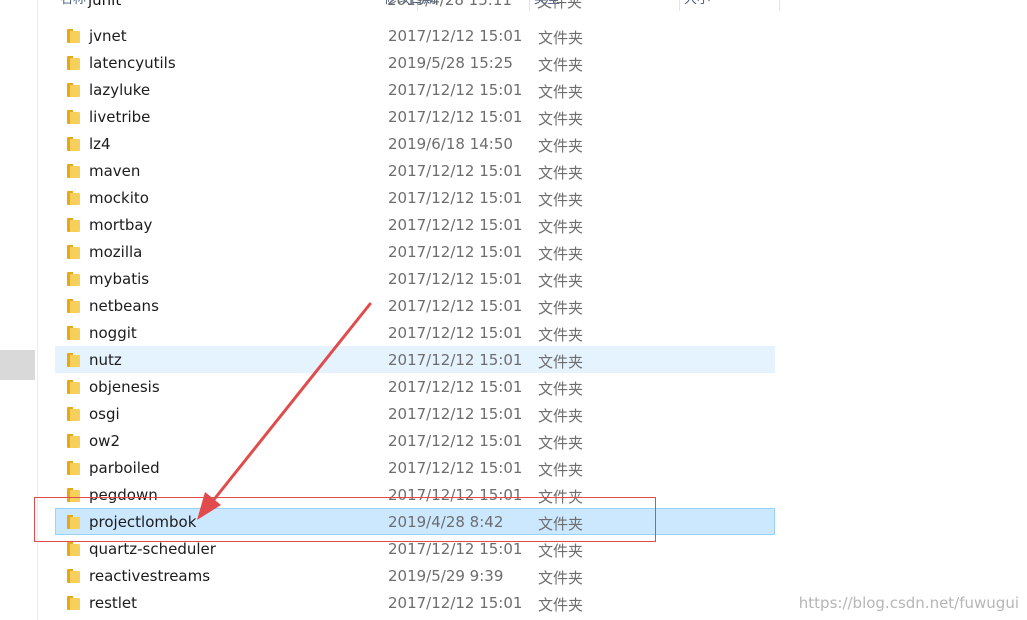 Image resolution: width=1027 pixels, height=620 pixels. Describe the element at coordinates (113, 333) in the screenshot. I see `folder-name: noggit` at that location.